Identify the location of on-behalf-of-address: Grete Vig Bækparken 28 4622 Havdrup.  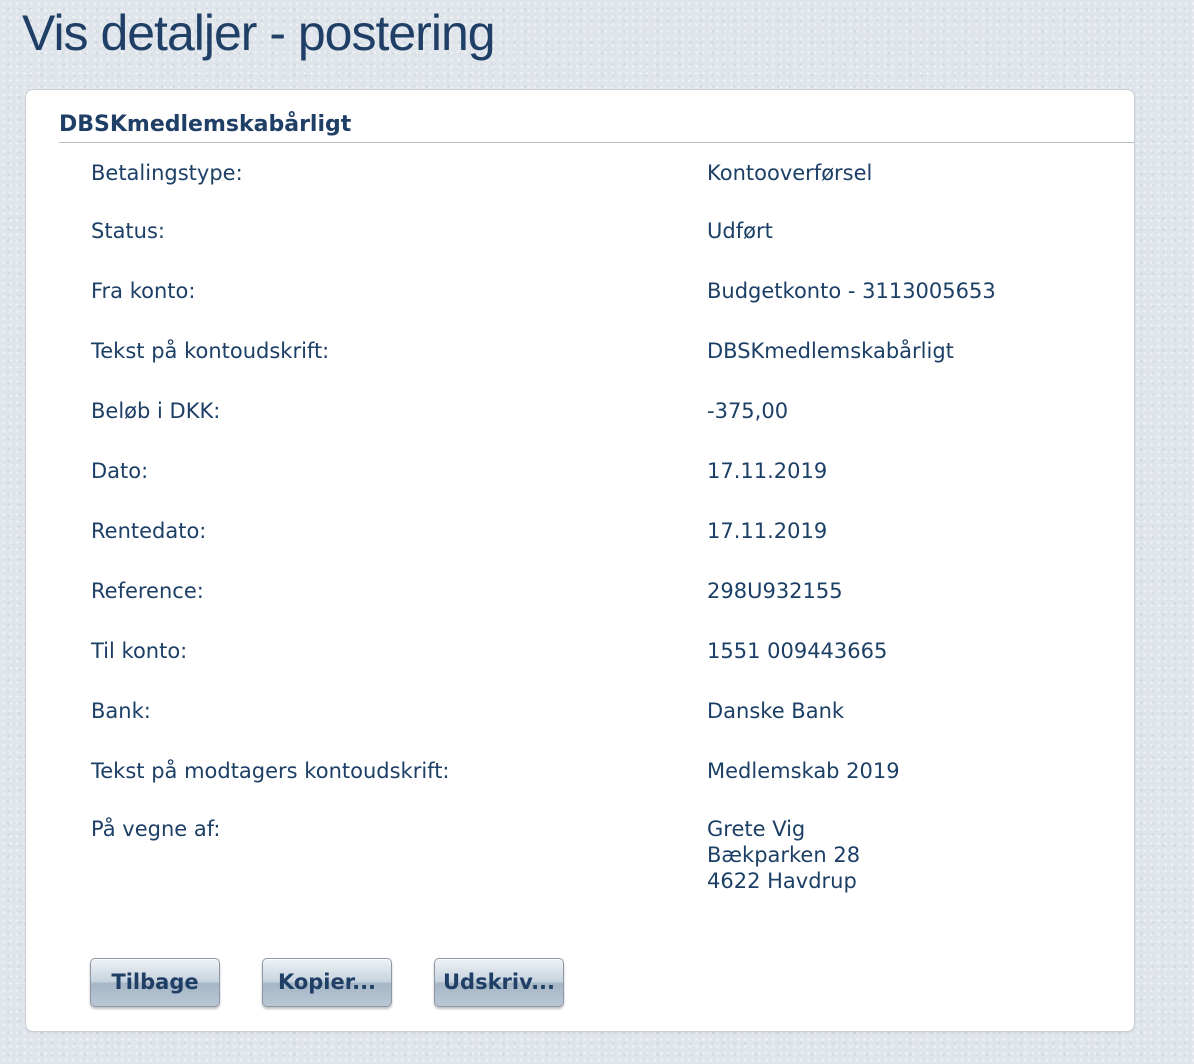
(783, 855).